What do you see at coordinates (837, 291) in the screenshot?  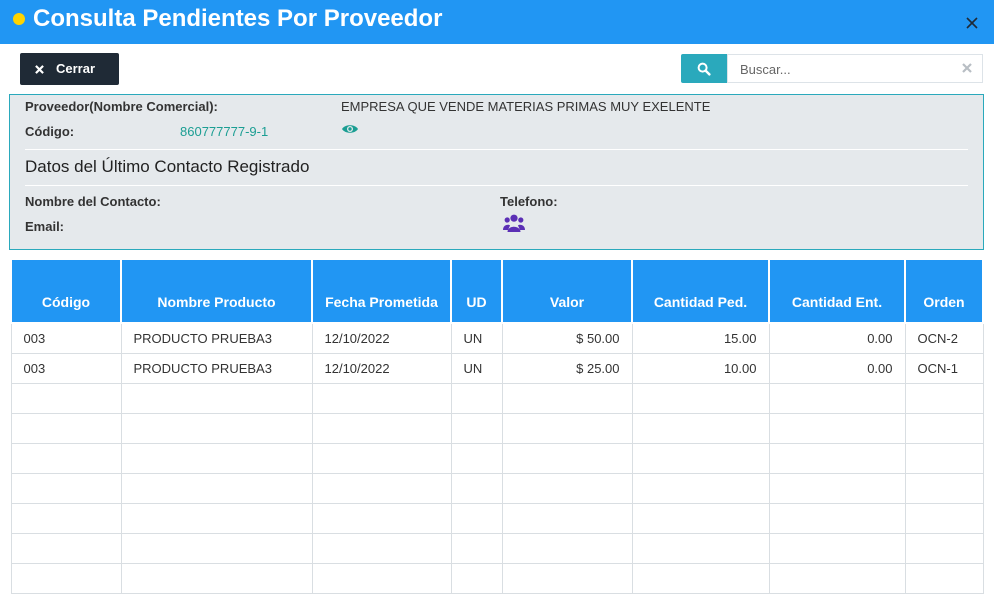 I see `header-cantidad-ent: Cantidad Ent.` at bounding box center [837, 291].